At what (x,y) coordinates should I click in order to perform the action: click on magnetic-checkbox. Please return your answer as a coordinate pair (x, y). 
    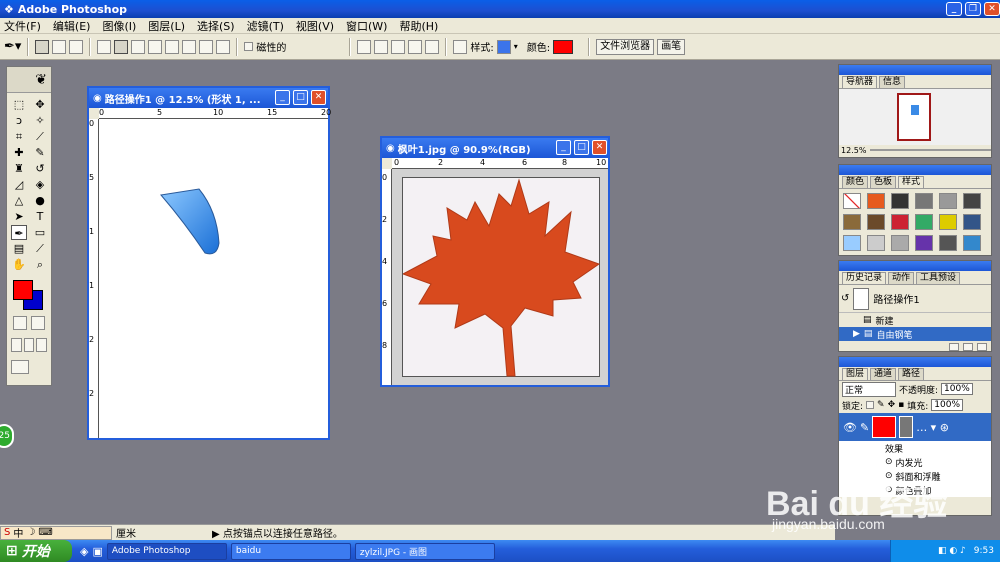
    Looking at the image, I should click on (249, 46).